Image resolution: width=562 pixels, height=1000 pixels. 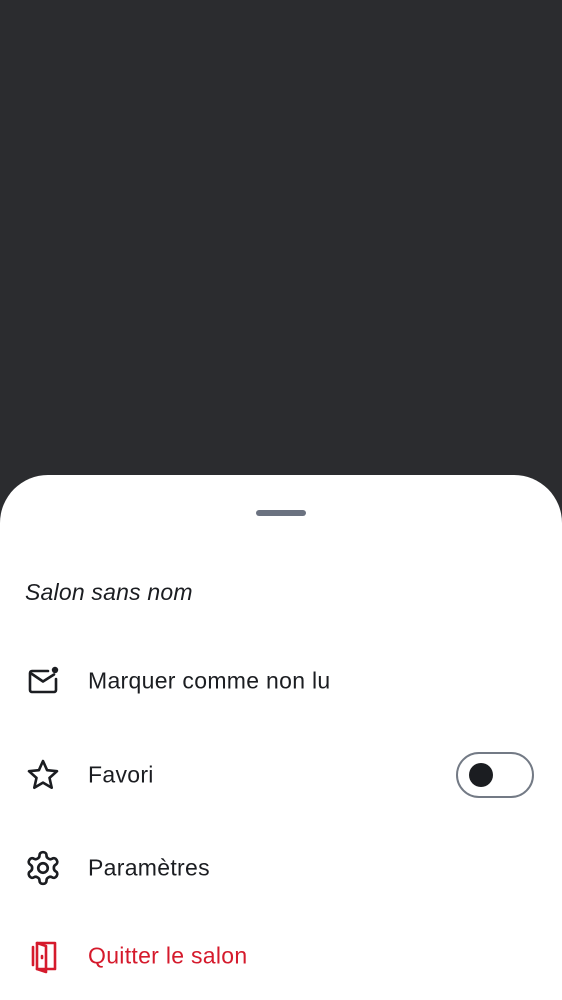 What do you see at coordinates (281, 868) in the screenshot?
I see `settings-item: Paramètres` at bounding box center [281, 868].